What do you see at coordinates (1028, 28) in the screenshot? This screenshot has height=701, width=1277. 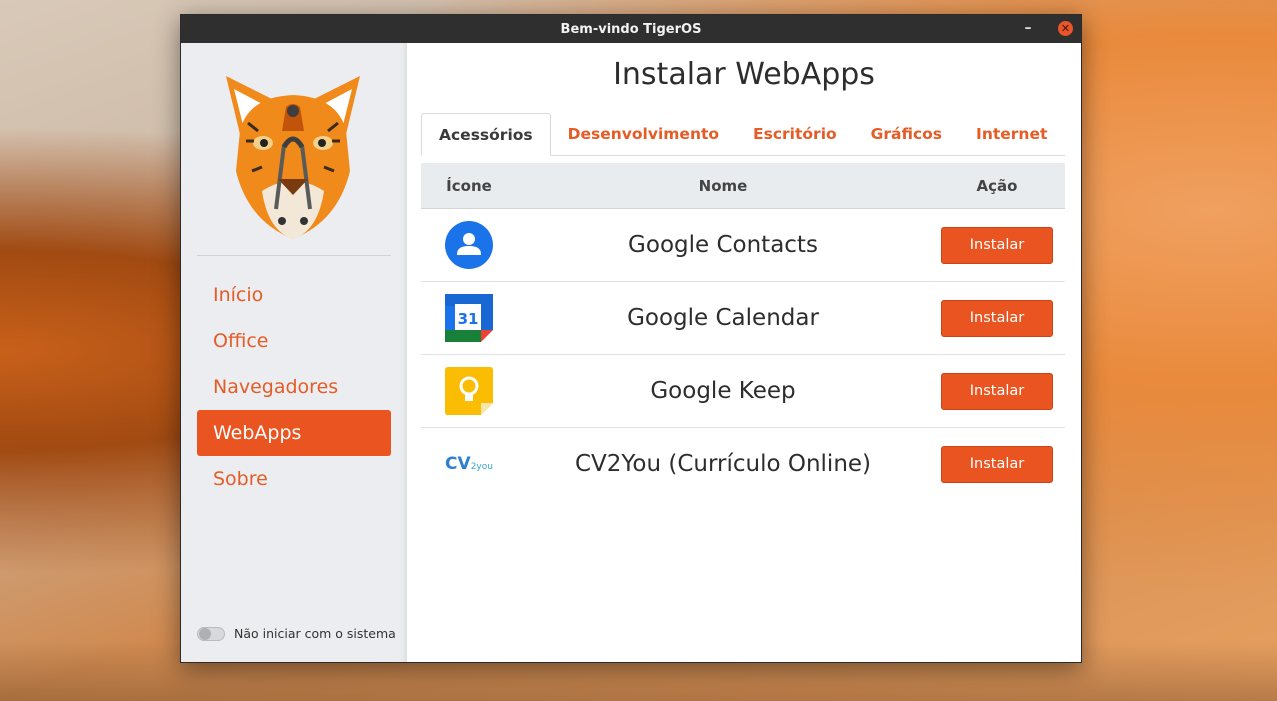 I see `minimize-button: –` at bounding box center [1028, 28].